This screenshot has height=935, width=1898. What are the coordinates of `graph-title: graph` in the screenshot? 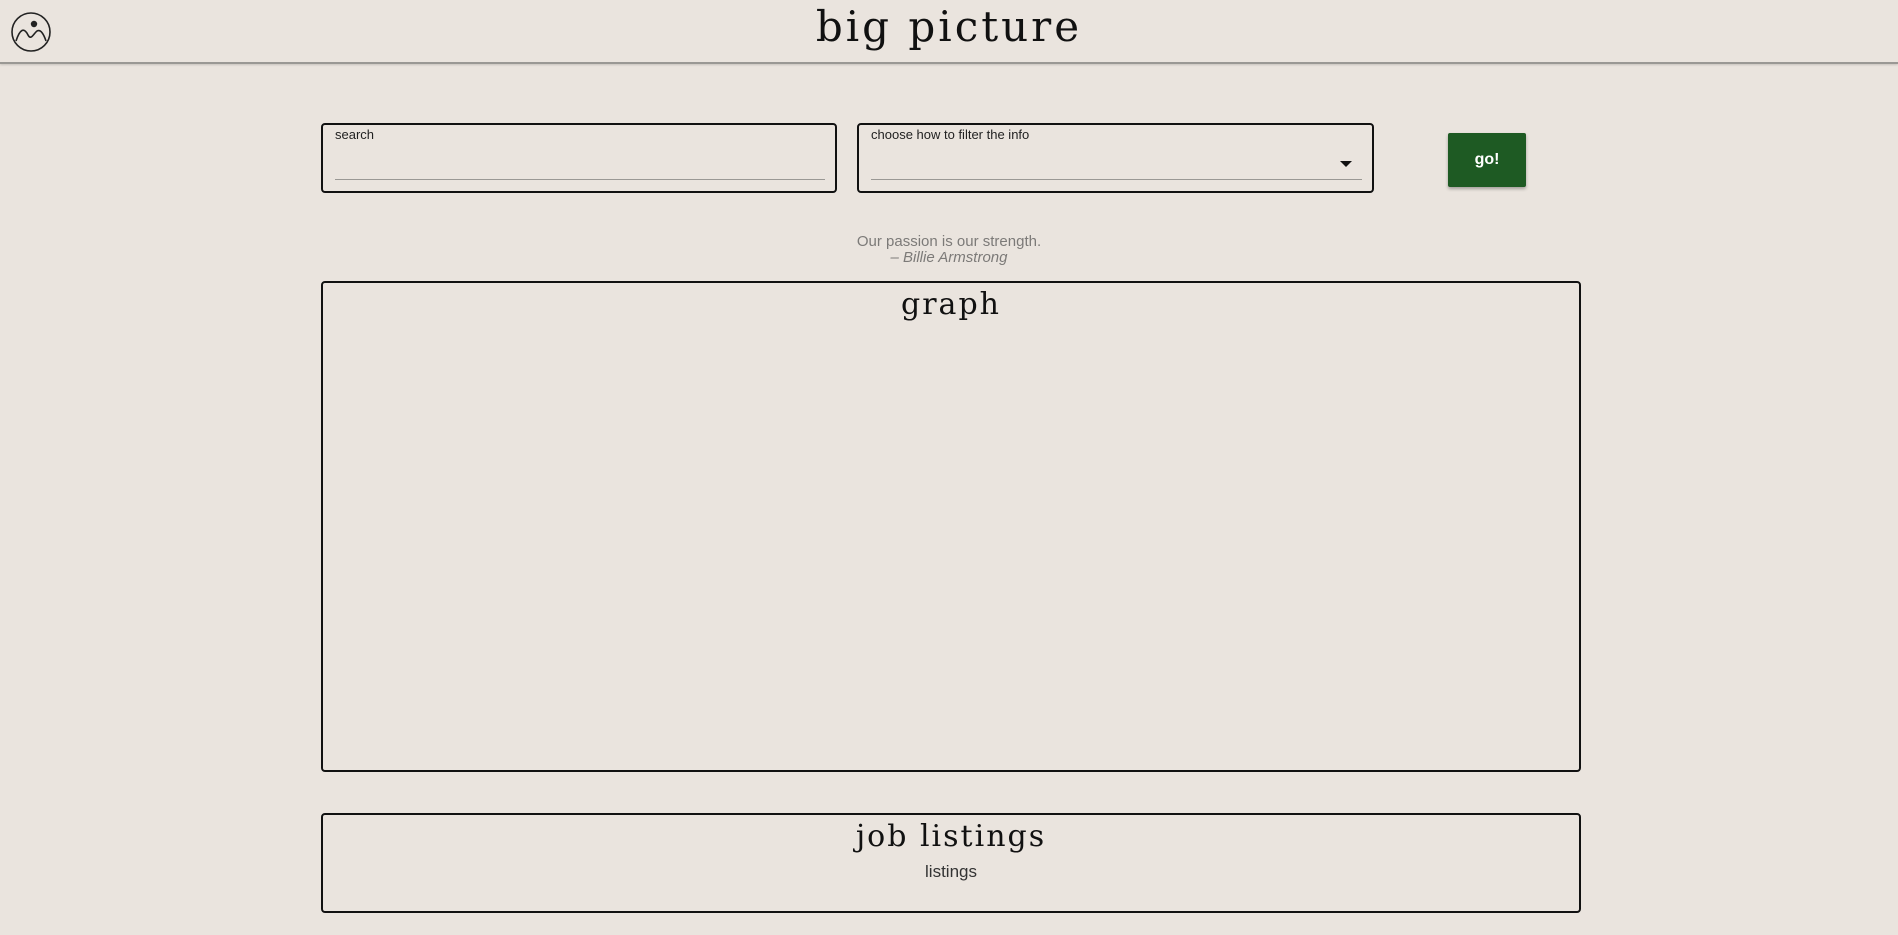 It's located at (951, 304).